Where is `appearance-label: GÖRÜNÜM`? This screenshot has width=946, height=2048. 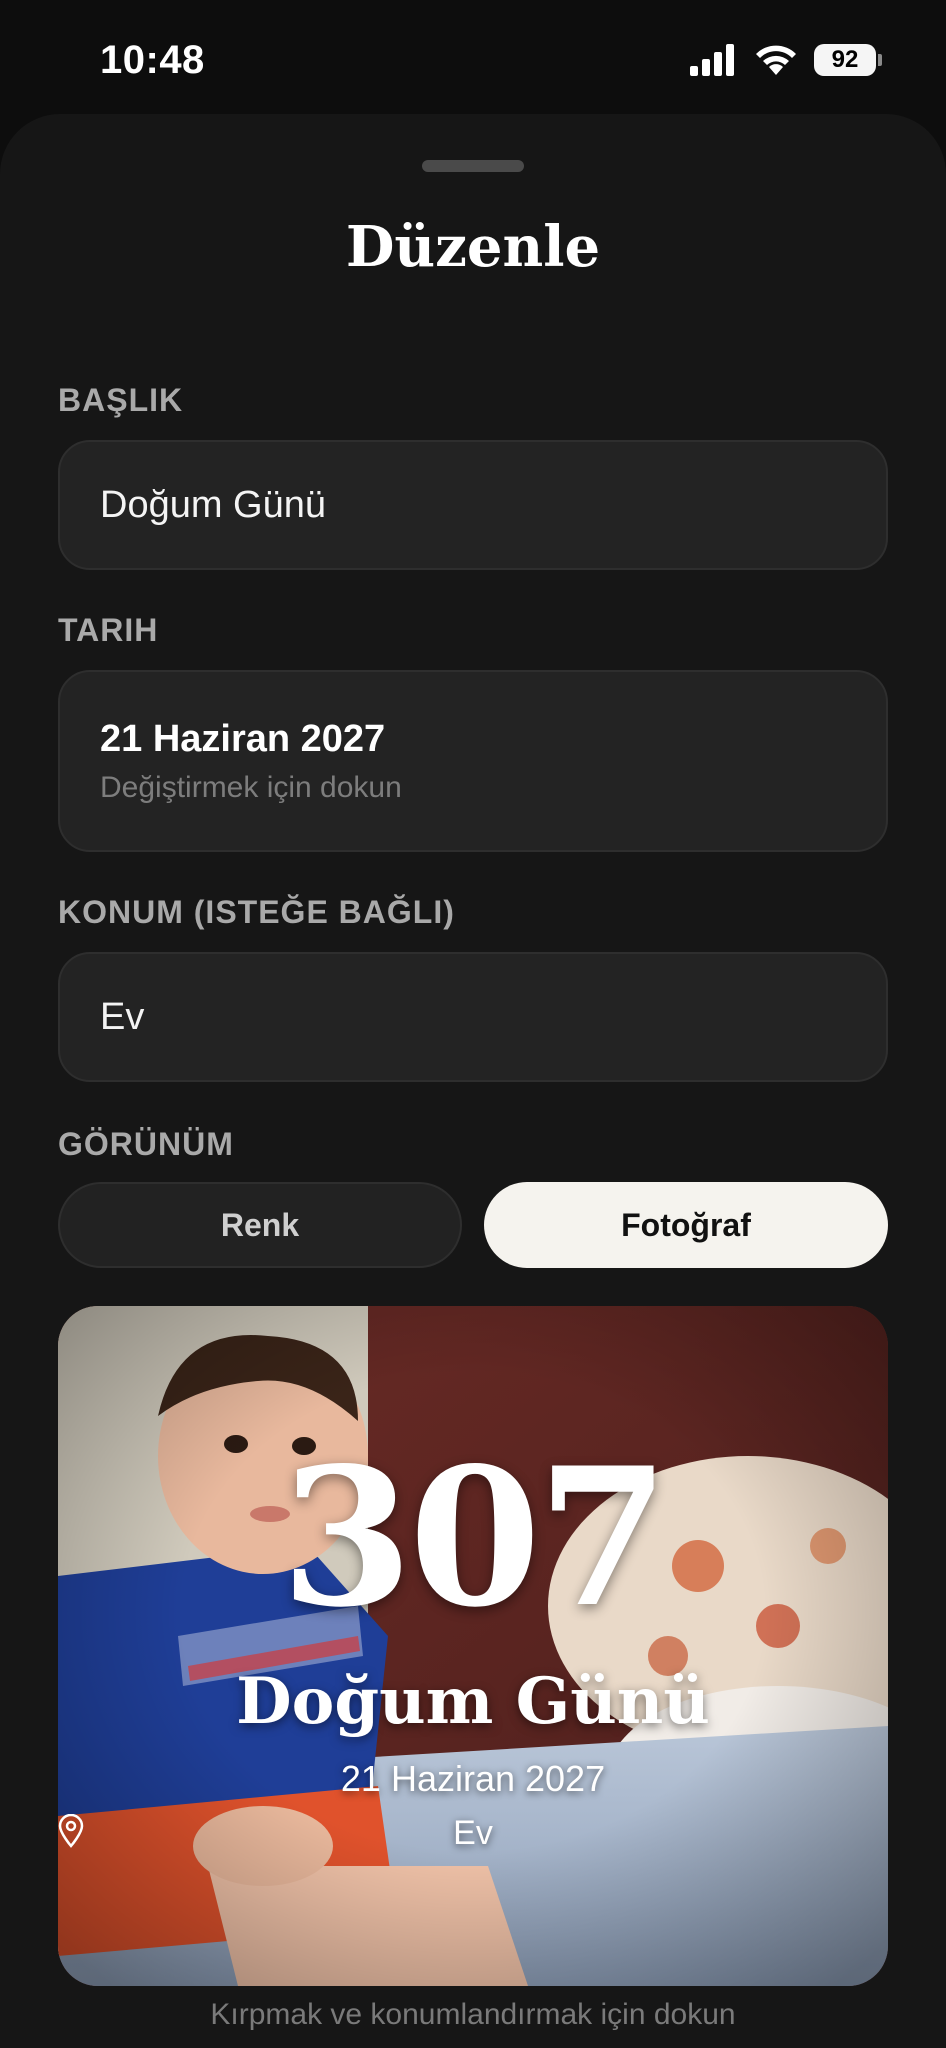
appearance-label: GÖRÜNÜM is located at coordinates (146, 1144).